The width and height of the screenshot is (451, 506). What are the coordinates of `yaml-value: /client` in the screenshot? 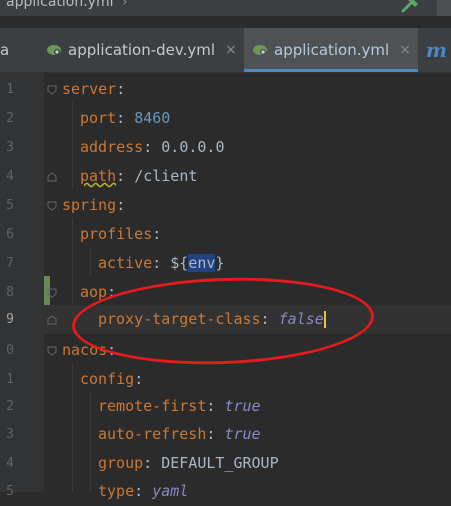 It's located at (166, 176).